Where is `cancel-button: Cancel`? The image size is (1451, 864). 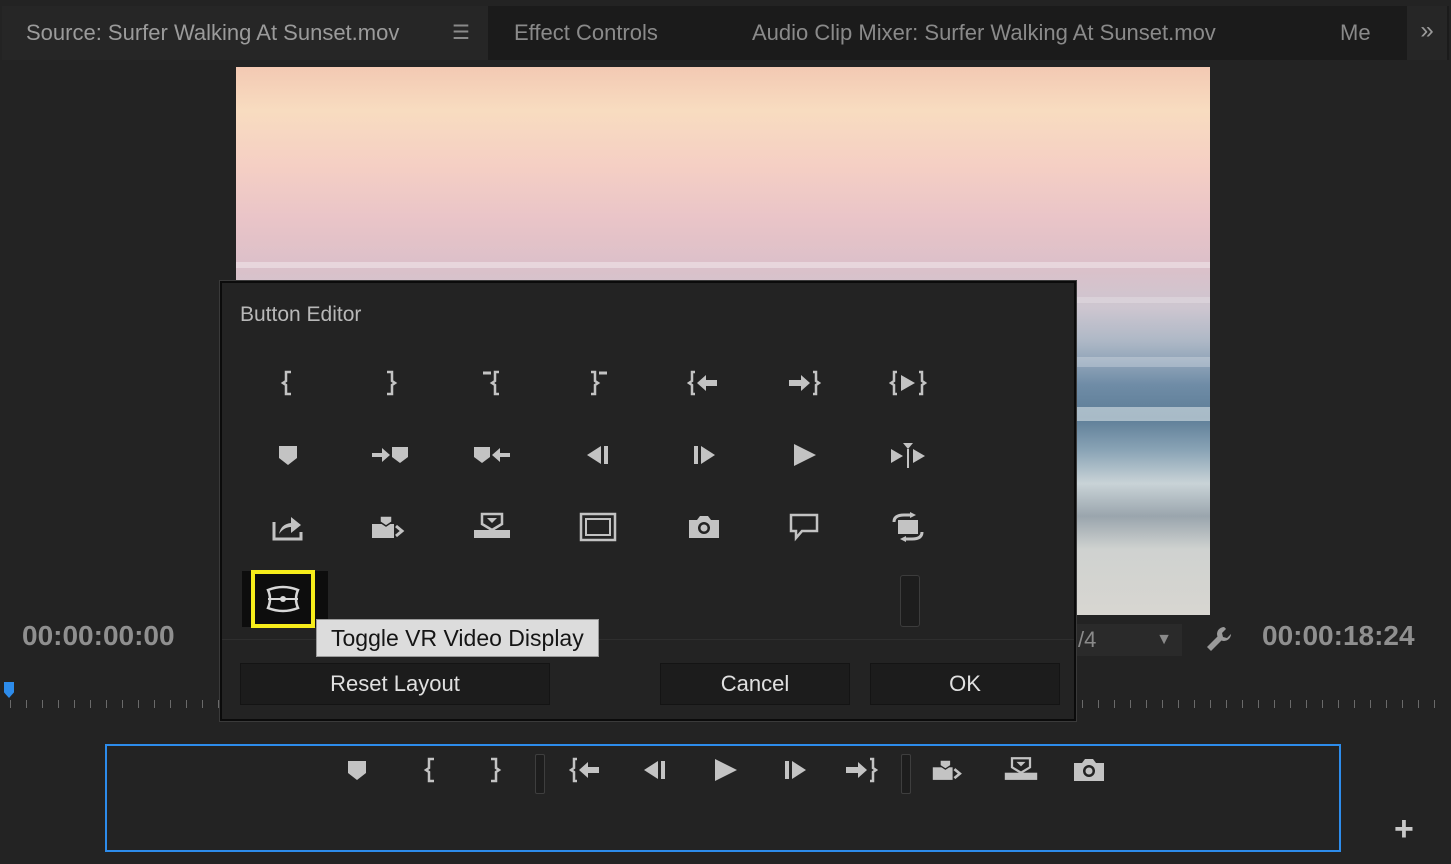
cancel-button: Cancel is located at coordinates (755, 684).